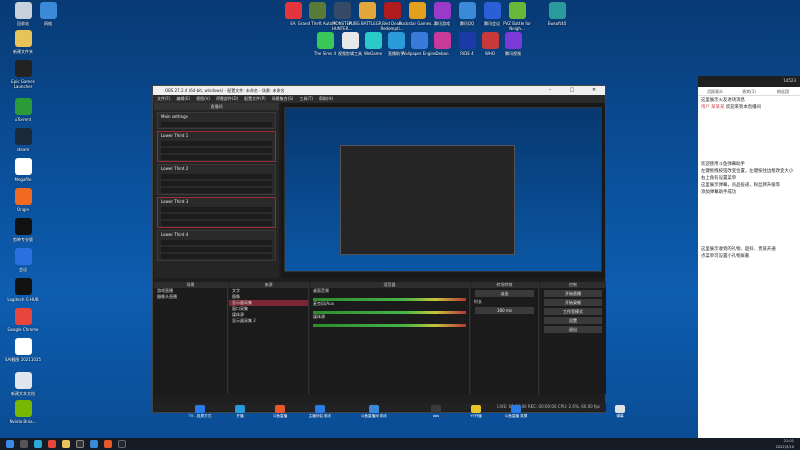  Describe the element at coordinates (504, 293) in the screenshot. I see `transition-select: 淡出` at that location.